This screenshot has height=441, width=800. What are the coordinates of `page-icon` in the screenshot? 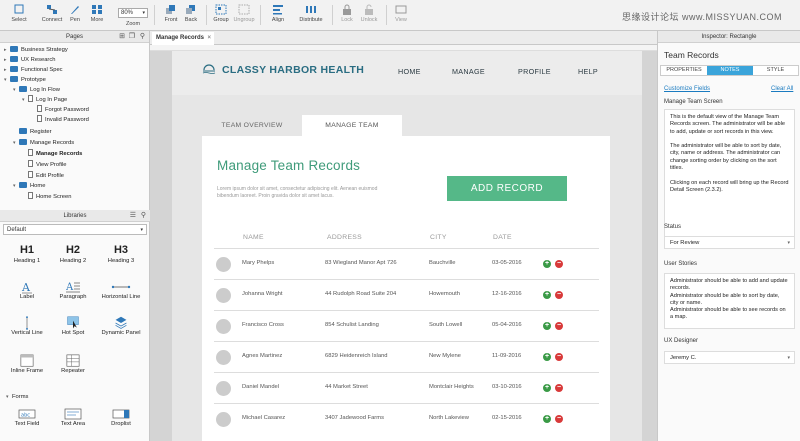 It's located at (39, 108).